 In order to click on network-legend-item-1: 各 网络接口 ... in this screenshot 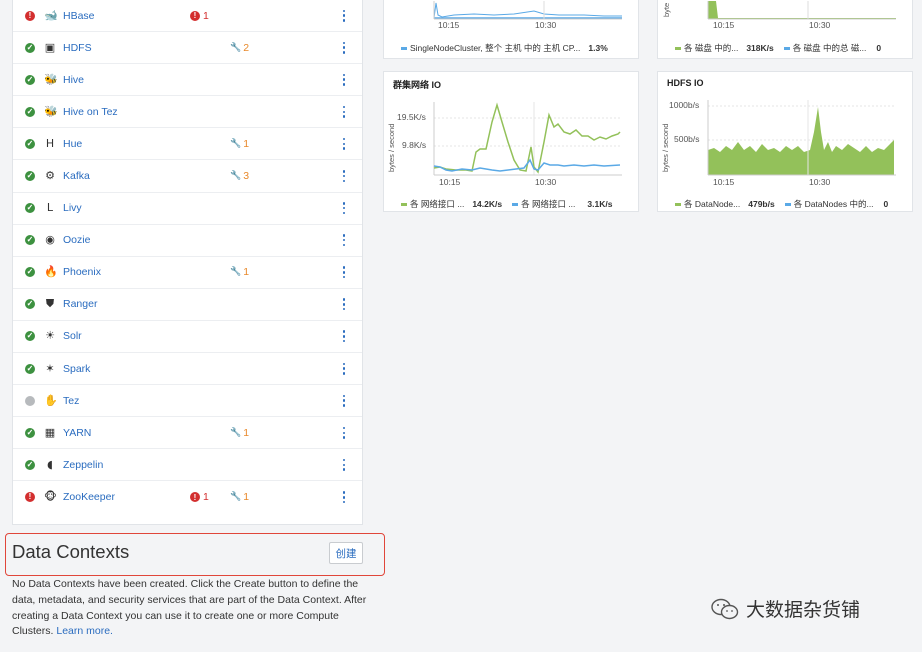, I will do `click(543, 204)`.